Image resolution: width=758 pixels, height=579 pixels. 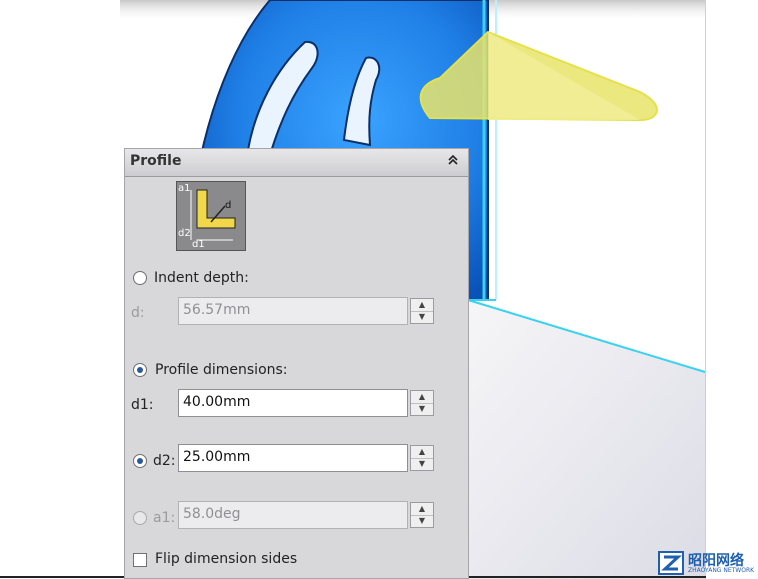 I want to click on d1-spinner: ▲ ▼, so click(x=422, y=403).